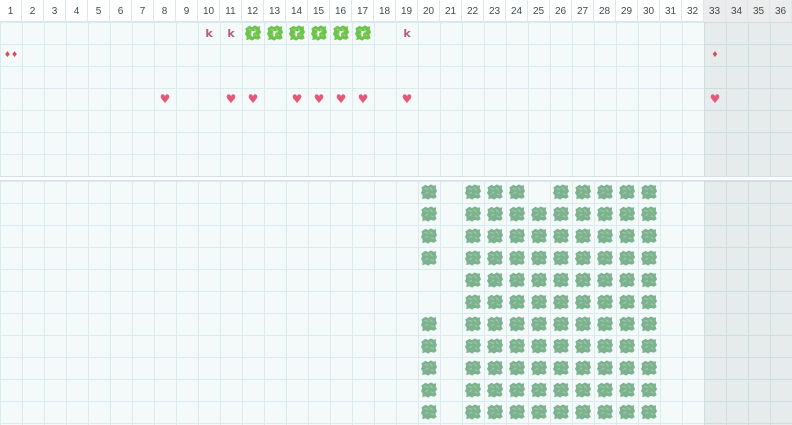  I want to click on heart-marker-day-8: ♥, so click(165, 99).